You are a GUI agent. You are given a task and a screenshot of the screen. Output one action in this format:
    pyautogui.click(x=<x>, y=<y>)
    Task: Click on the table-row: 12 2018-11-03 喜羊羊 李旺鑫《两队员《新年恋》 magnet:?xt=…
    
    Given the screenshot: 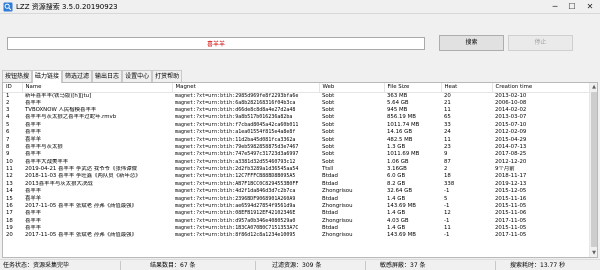 What is the action you would take?
    pyautogui.click(x=296, y=176)
    